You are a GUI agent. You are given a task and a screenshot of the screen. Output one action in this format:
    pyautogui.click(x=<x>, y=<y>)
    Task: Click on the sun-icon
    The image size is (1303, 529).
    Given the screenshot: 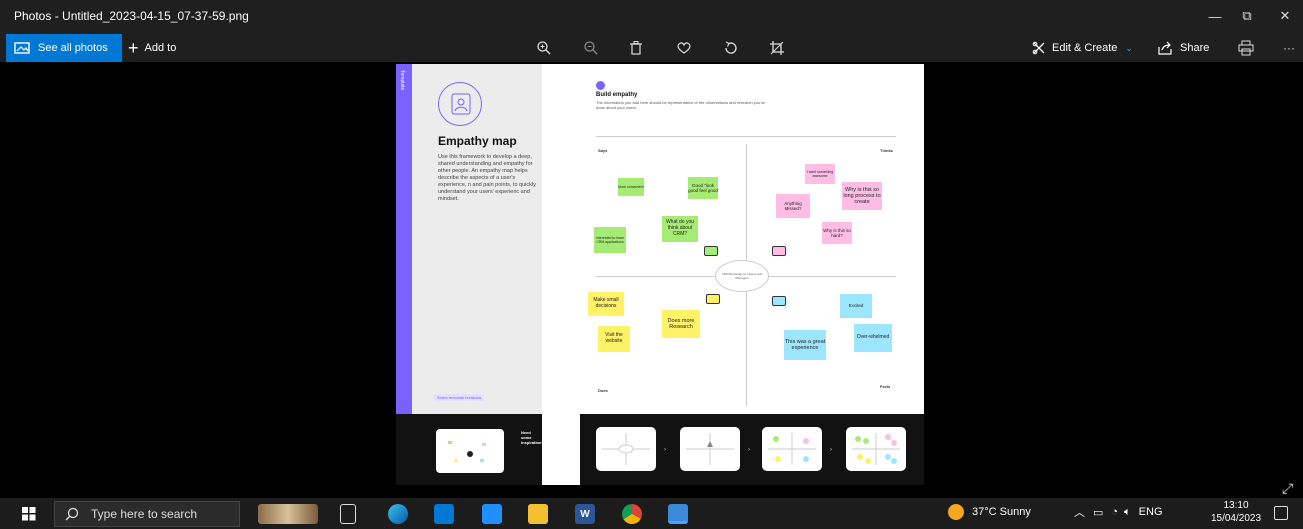 What is the action you would take?
    pyautogui.click(x=956, y=512)
    